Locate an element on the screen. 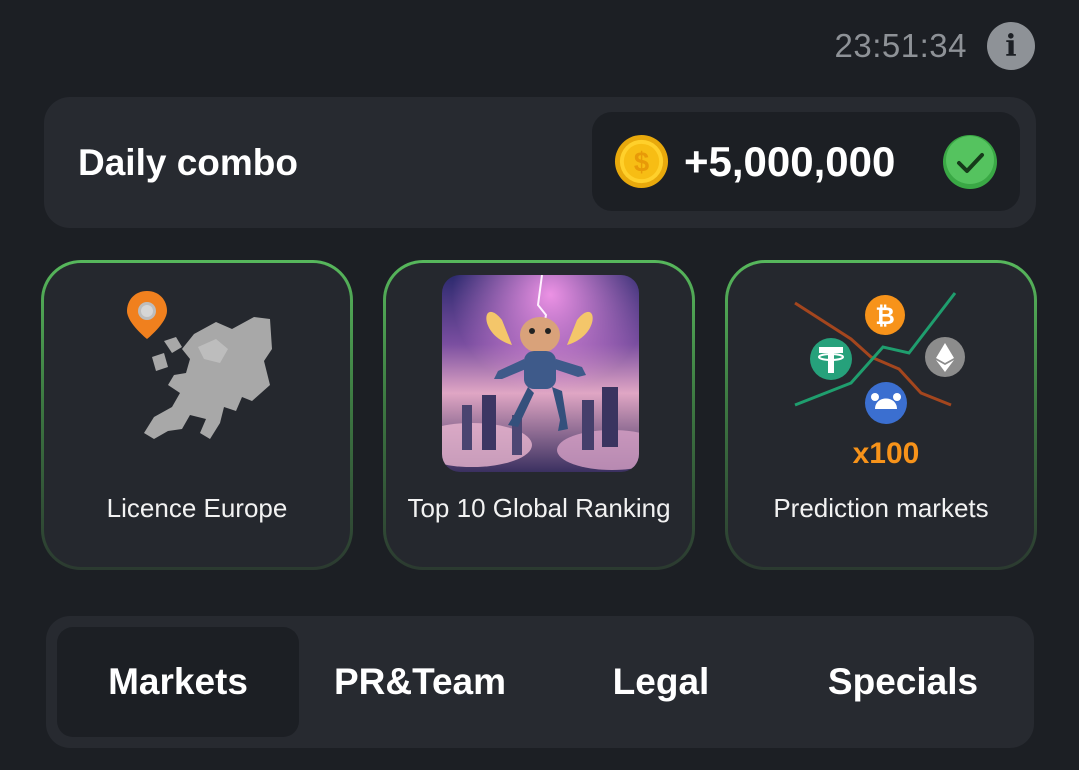 Image resolution: width=1079 pixels, height=770 pixels. ethereum-icon is located at coordinates (945, 357).